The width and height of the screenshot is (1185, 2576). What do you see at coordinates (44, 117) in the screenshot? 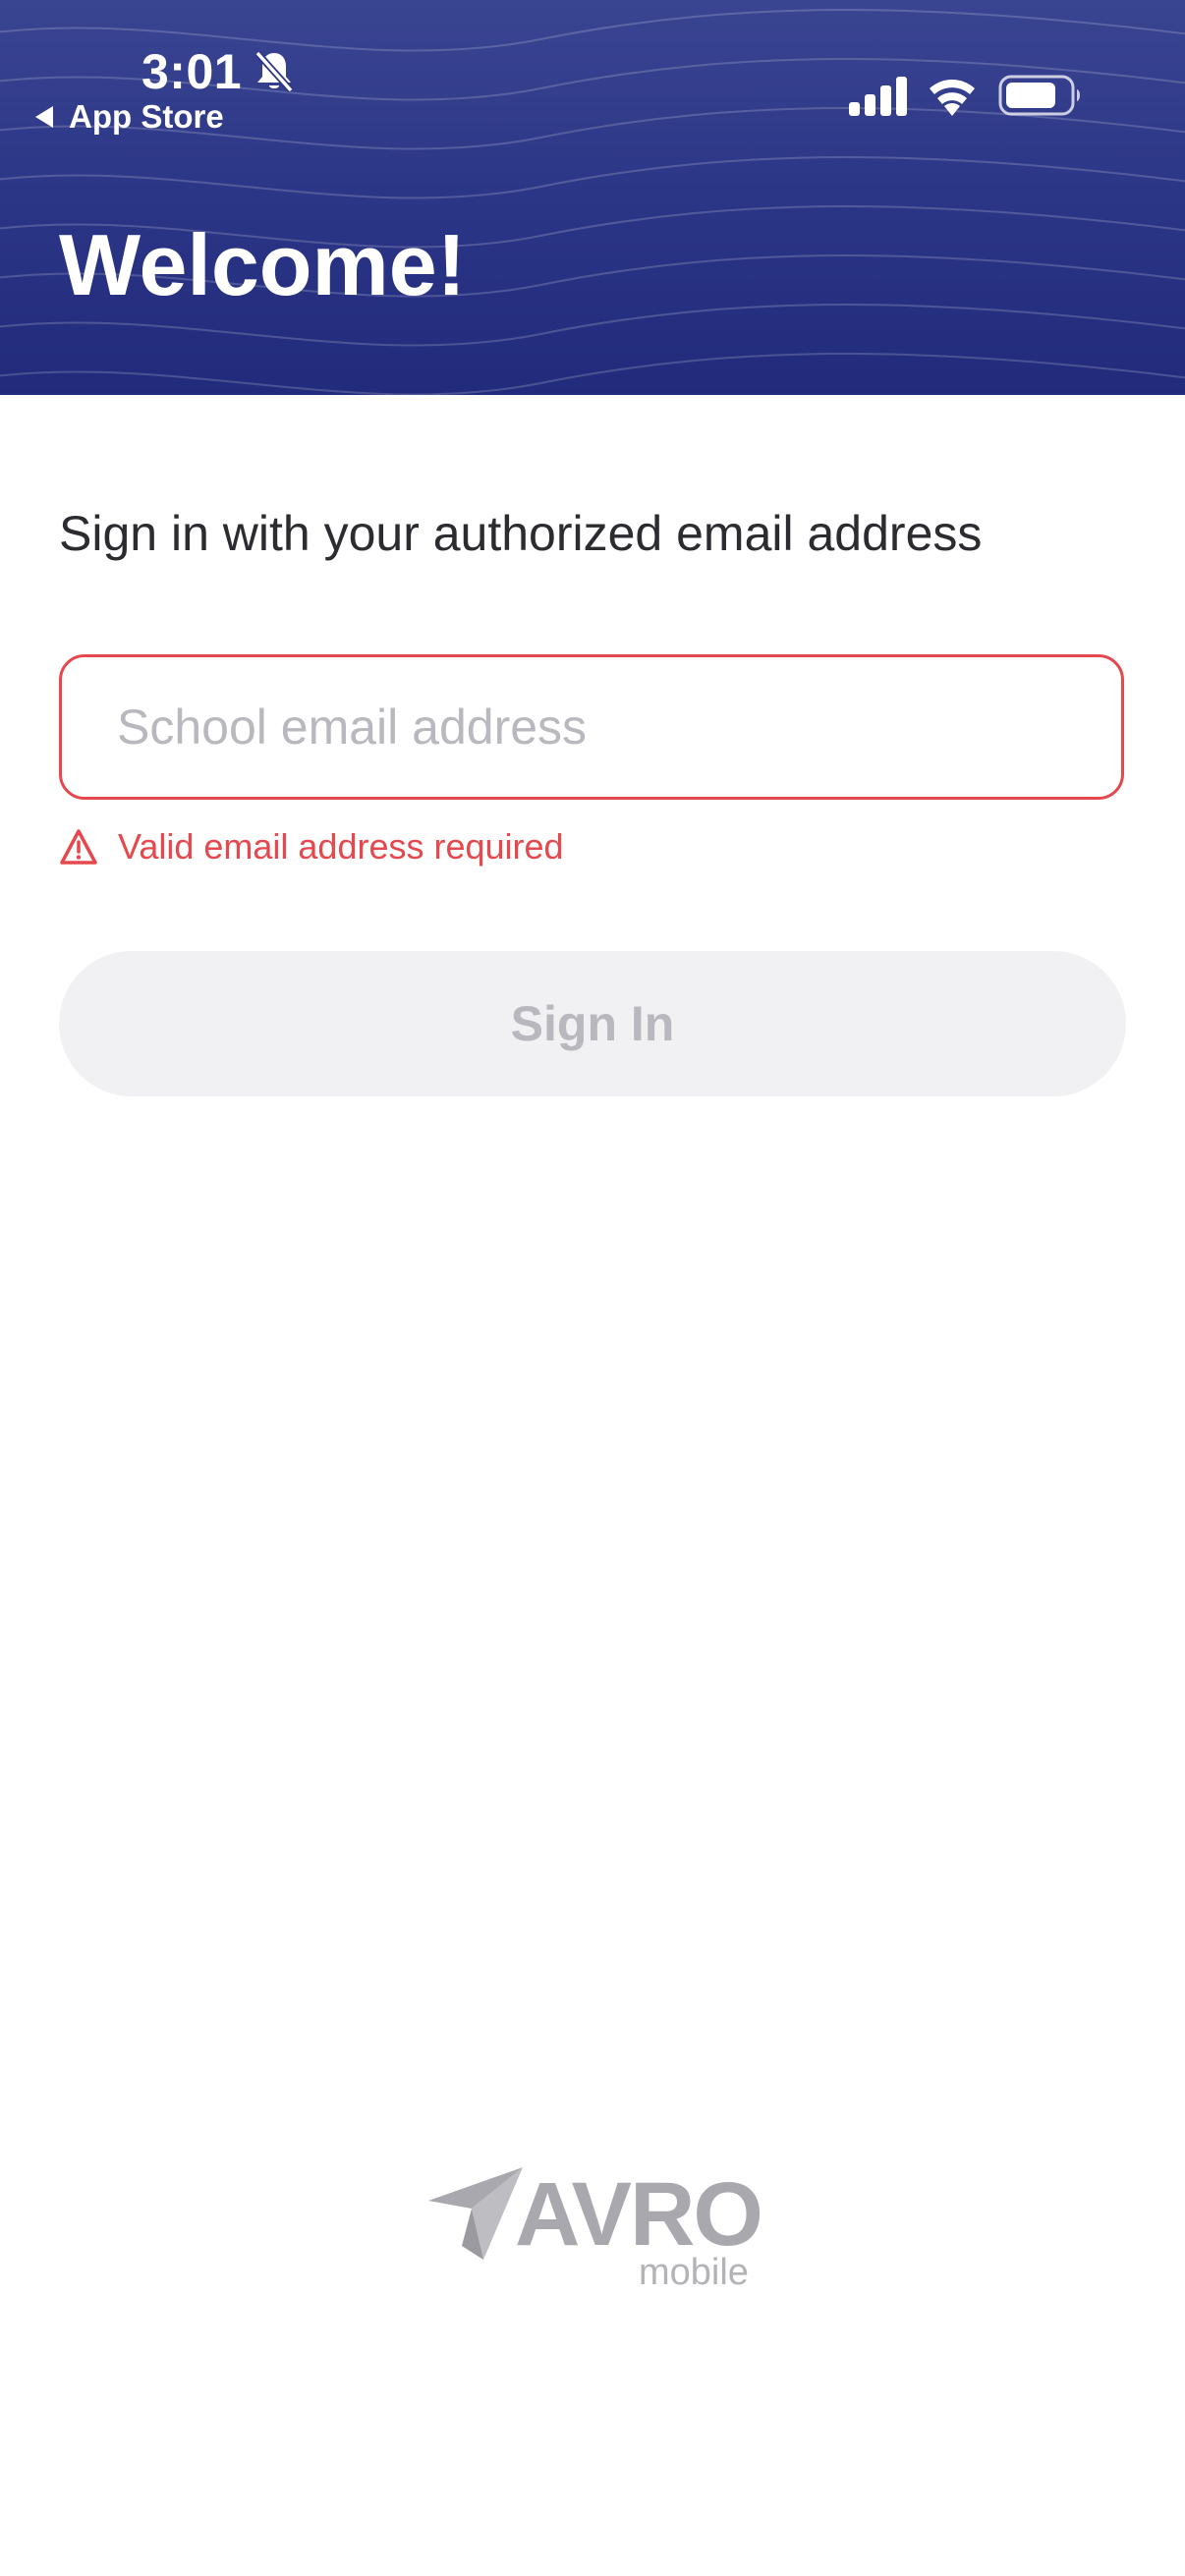
I see `back-triangle-icon` at bounding box center [44, 117].